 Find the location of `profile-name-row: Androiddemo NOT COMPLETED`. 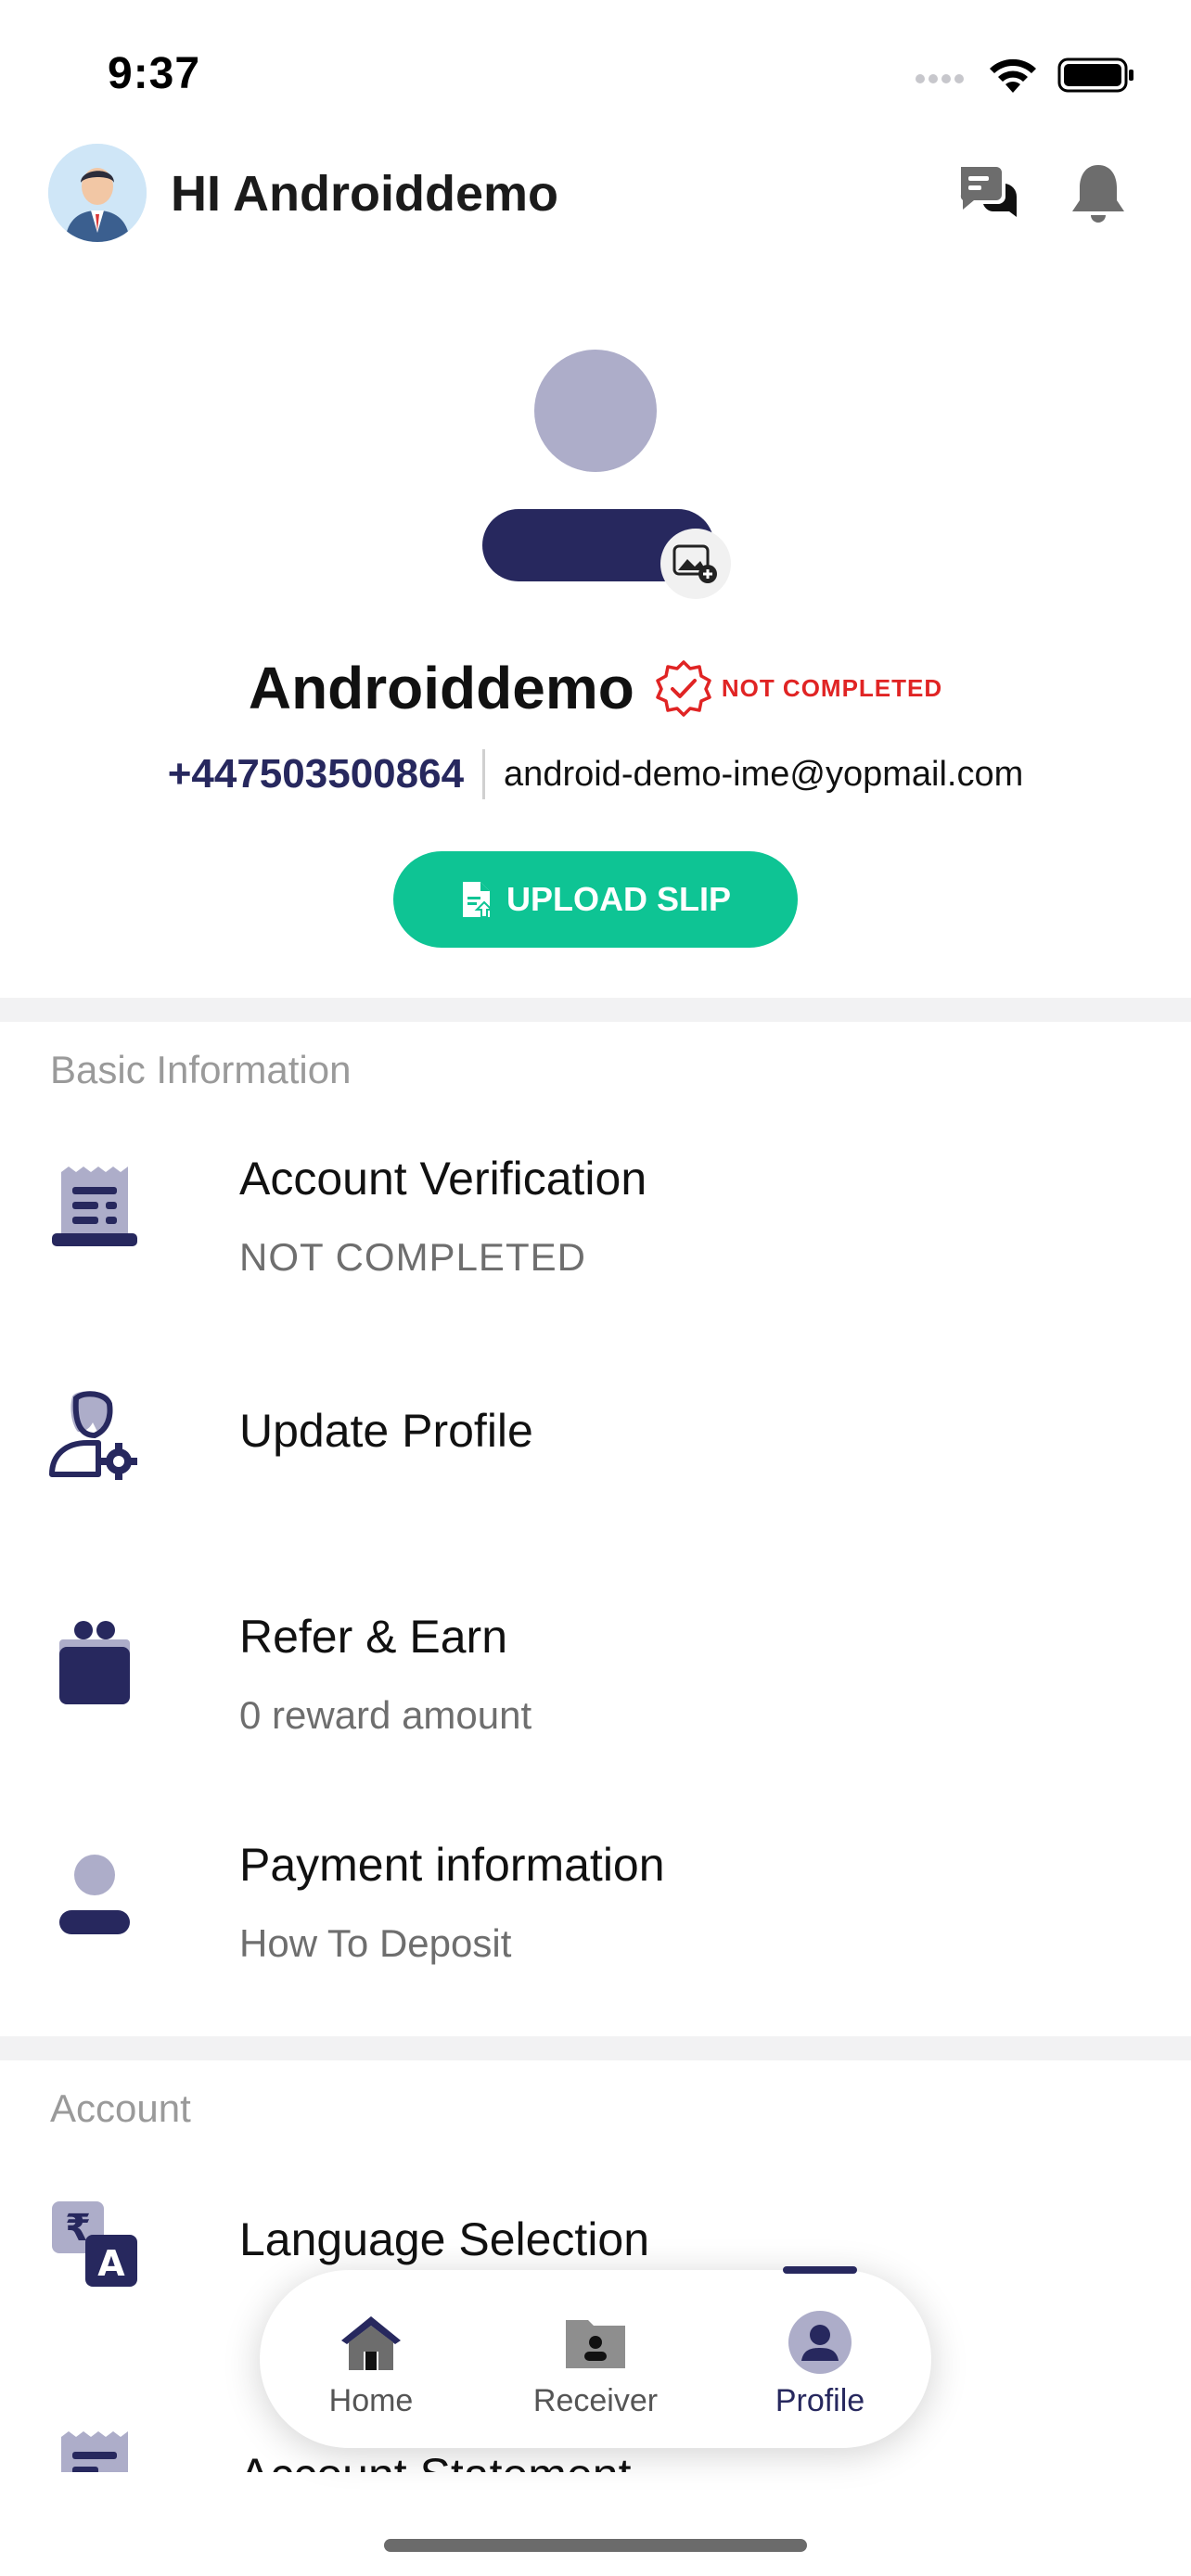

profile-name-row: Androiddemo NOT COMPLETED is located at coordinates (595, 688).